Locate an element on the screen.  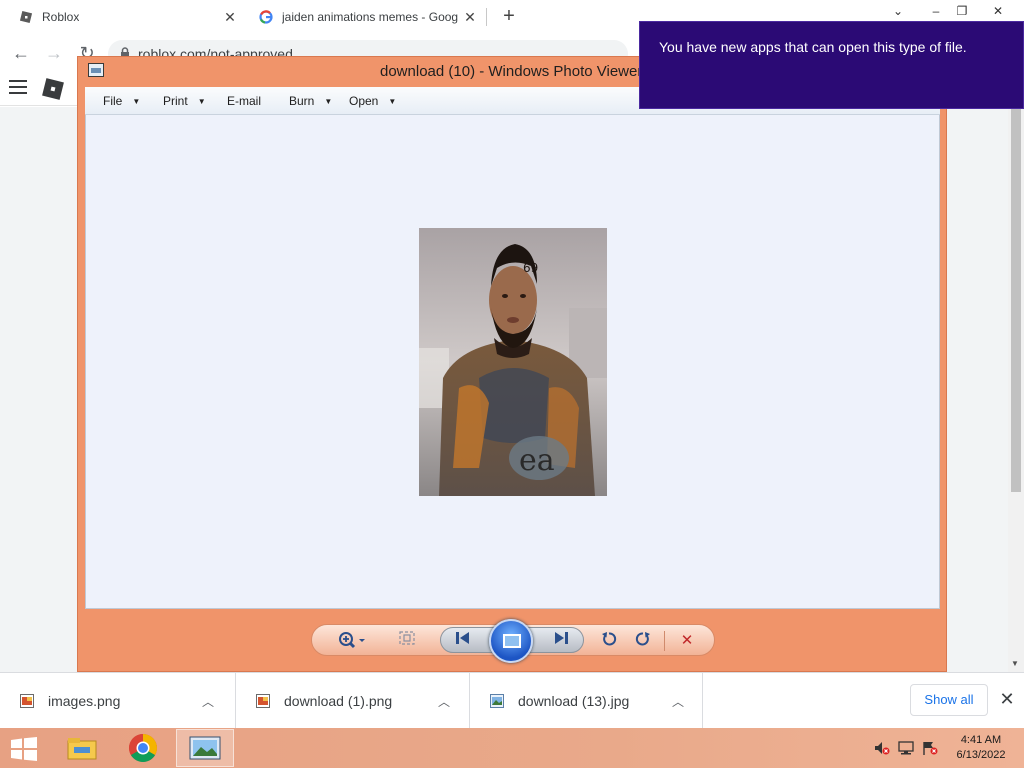
displayed-photo: ea 69 is located at coordinates (513, 362).